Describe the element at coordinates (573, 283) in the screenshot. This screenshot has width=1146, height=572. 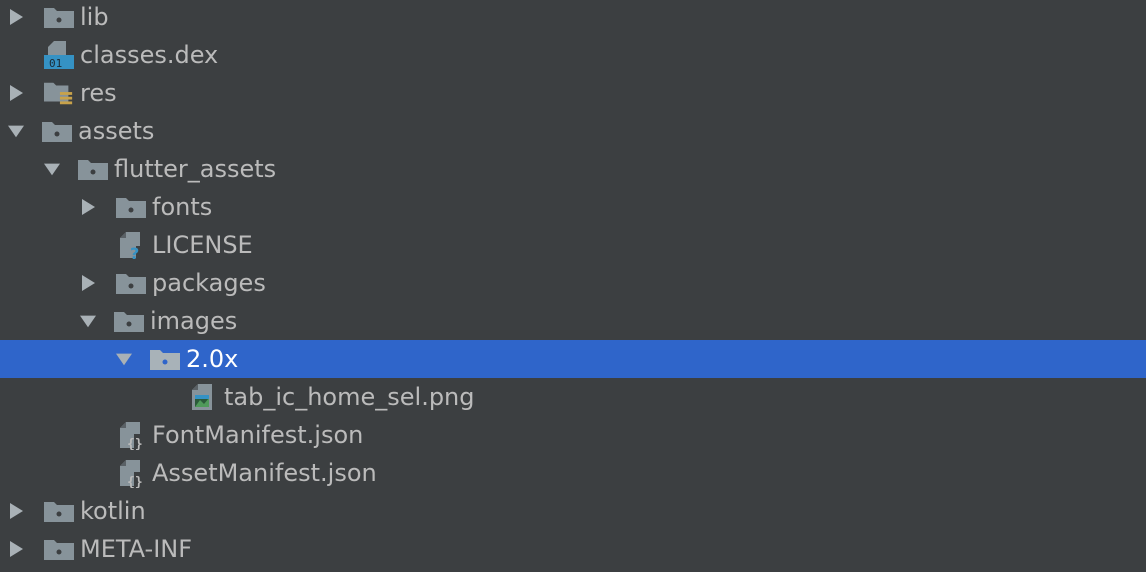
I see `tree-row-packages: packages` at that location.